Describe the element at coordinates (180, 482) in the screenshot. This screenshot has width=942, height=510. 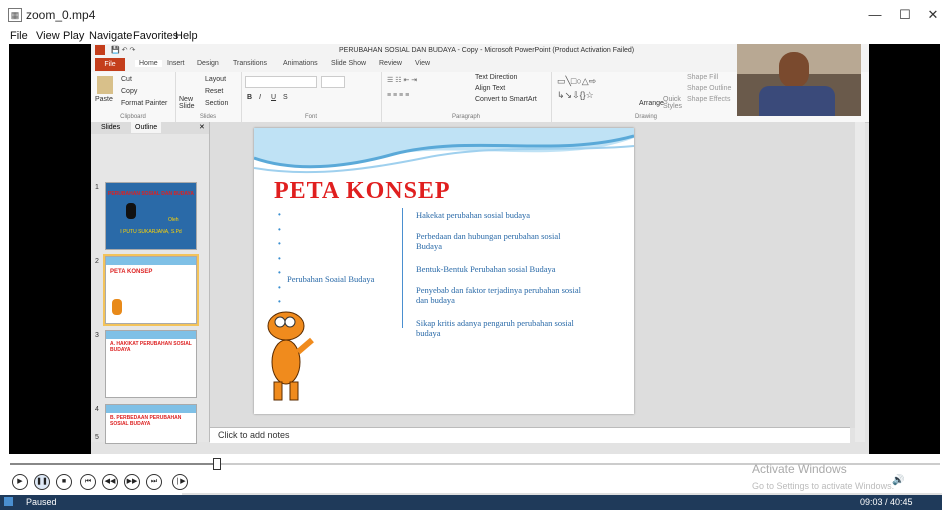
I see `frame-step-icon: ❘▶` at that location.